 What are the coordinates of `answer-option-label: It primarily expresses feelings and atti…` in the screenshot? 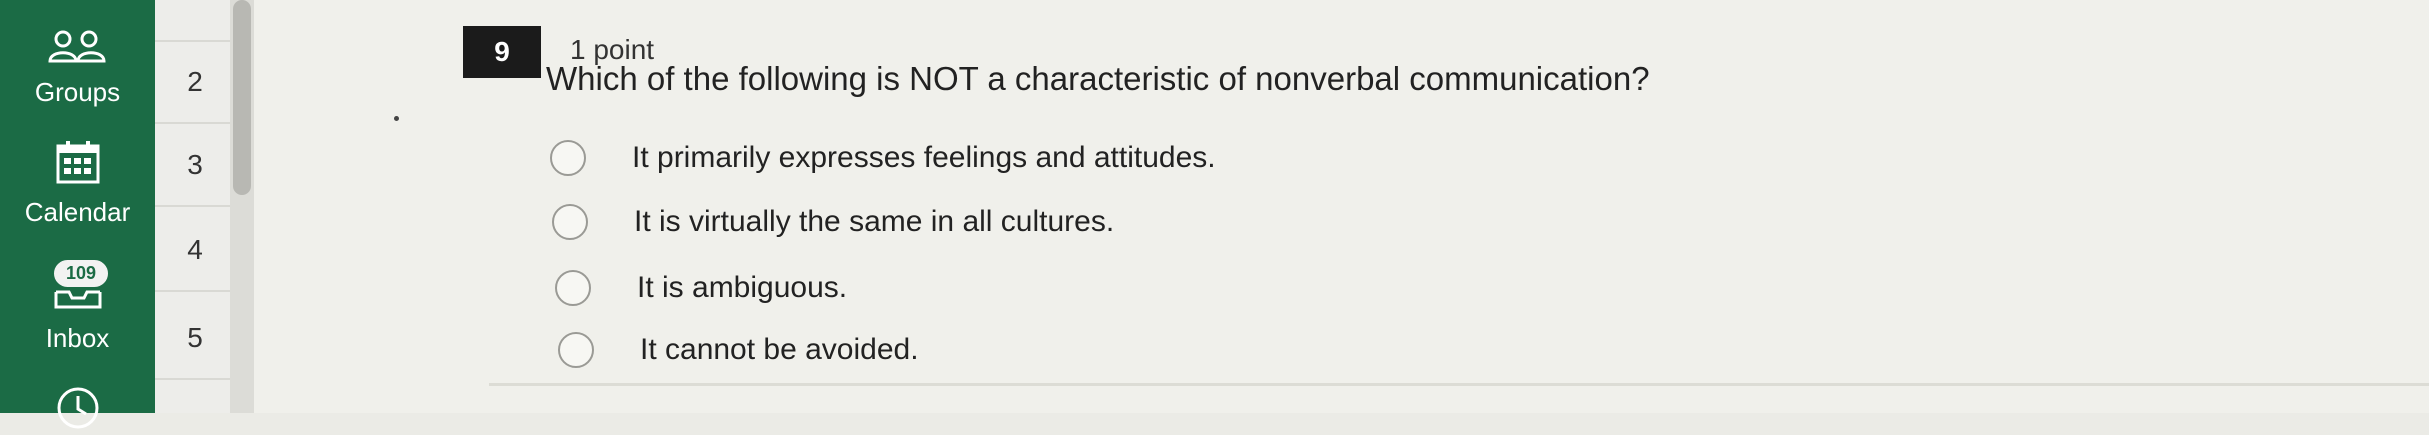 It's located at (924, 157).